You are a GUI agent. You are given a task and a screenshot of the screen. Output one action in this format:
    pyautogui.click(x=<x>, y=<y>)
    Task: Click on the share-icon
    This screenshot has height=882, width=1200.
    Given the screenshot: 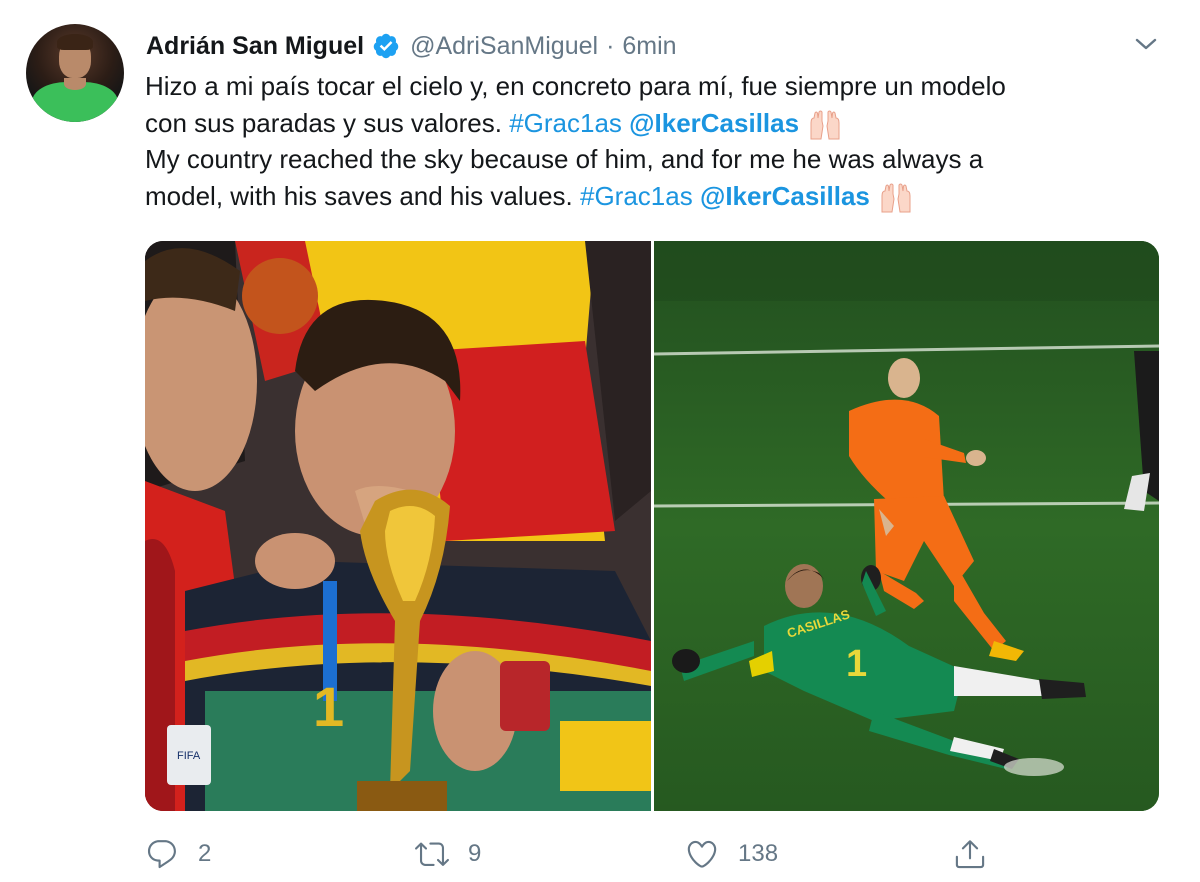 What is the action you would take?
    pyautogui.click(x=970, y=854)
    